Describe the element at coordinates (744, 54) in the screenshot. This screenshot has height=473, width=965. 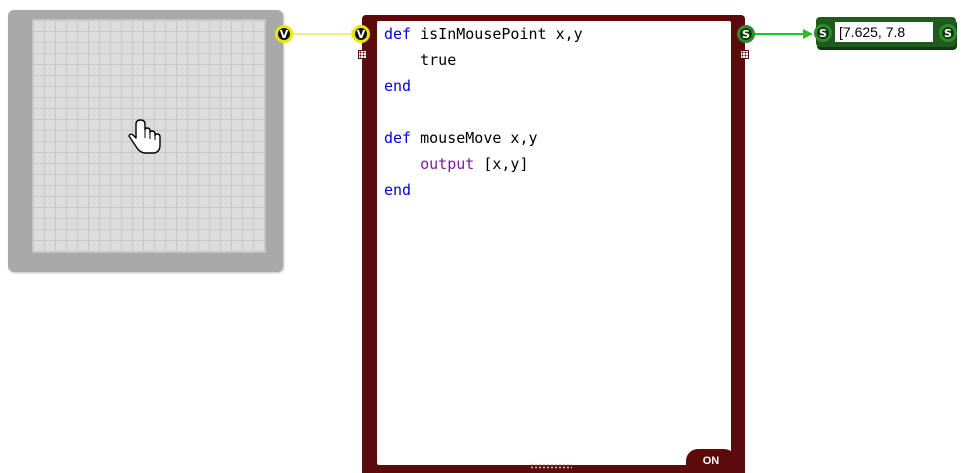
I see `script-output-handle` at that location.